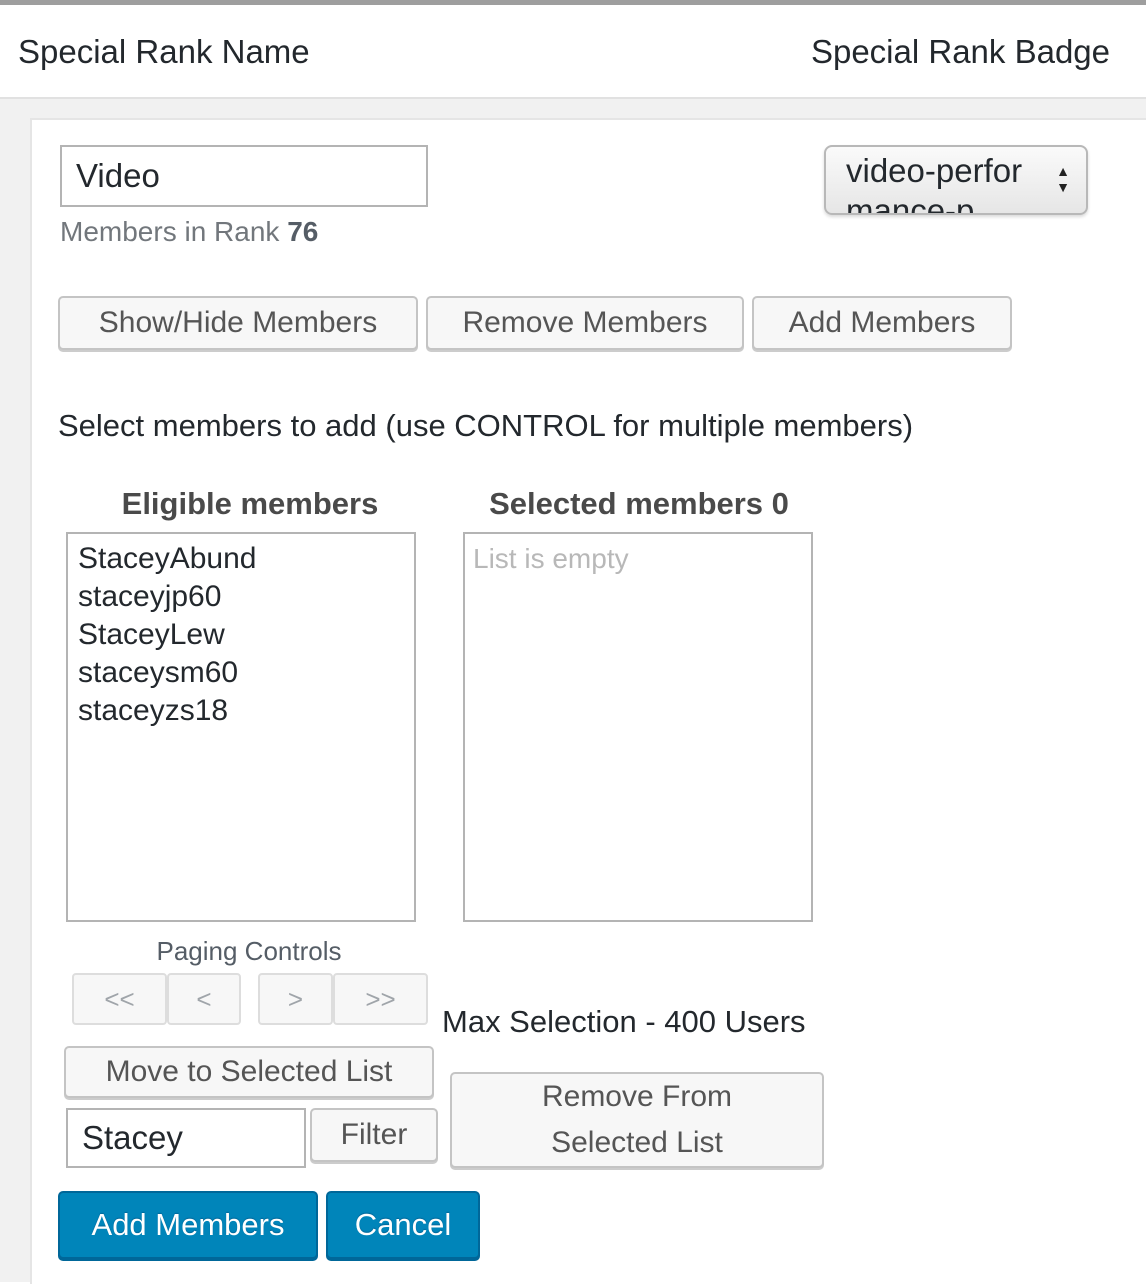 The image size is (1146, 1284). I want to click on remove-members-button: Remove Members, so click(585, 323).